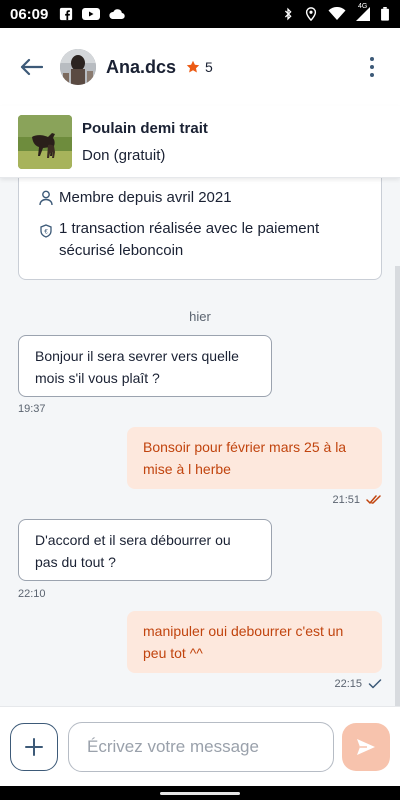  I want to click on message-composer, so click(200, 746).